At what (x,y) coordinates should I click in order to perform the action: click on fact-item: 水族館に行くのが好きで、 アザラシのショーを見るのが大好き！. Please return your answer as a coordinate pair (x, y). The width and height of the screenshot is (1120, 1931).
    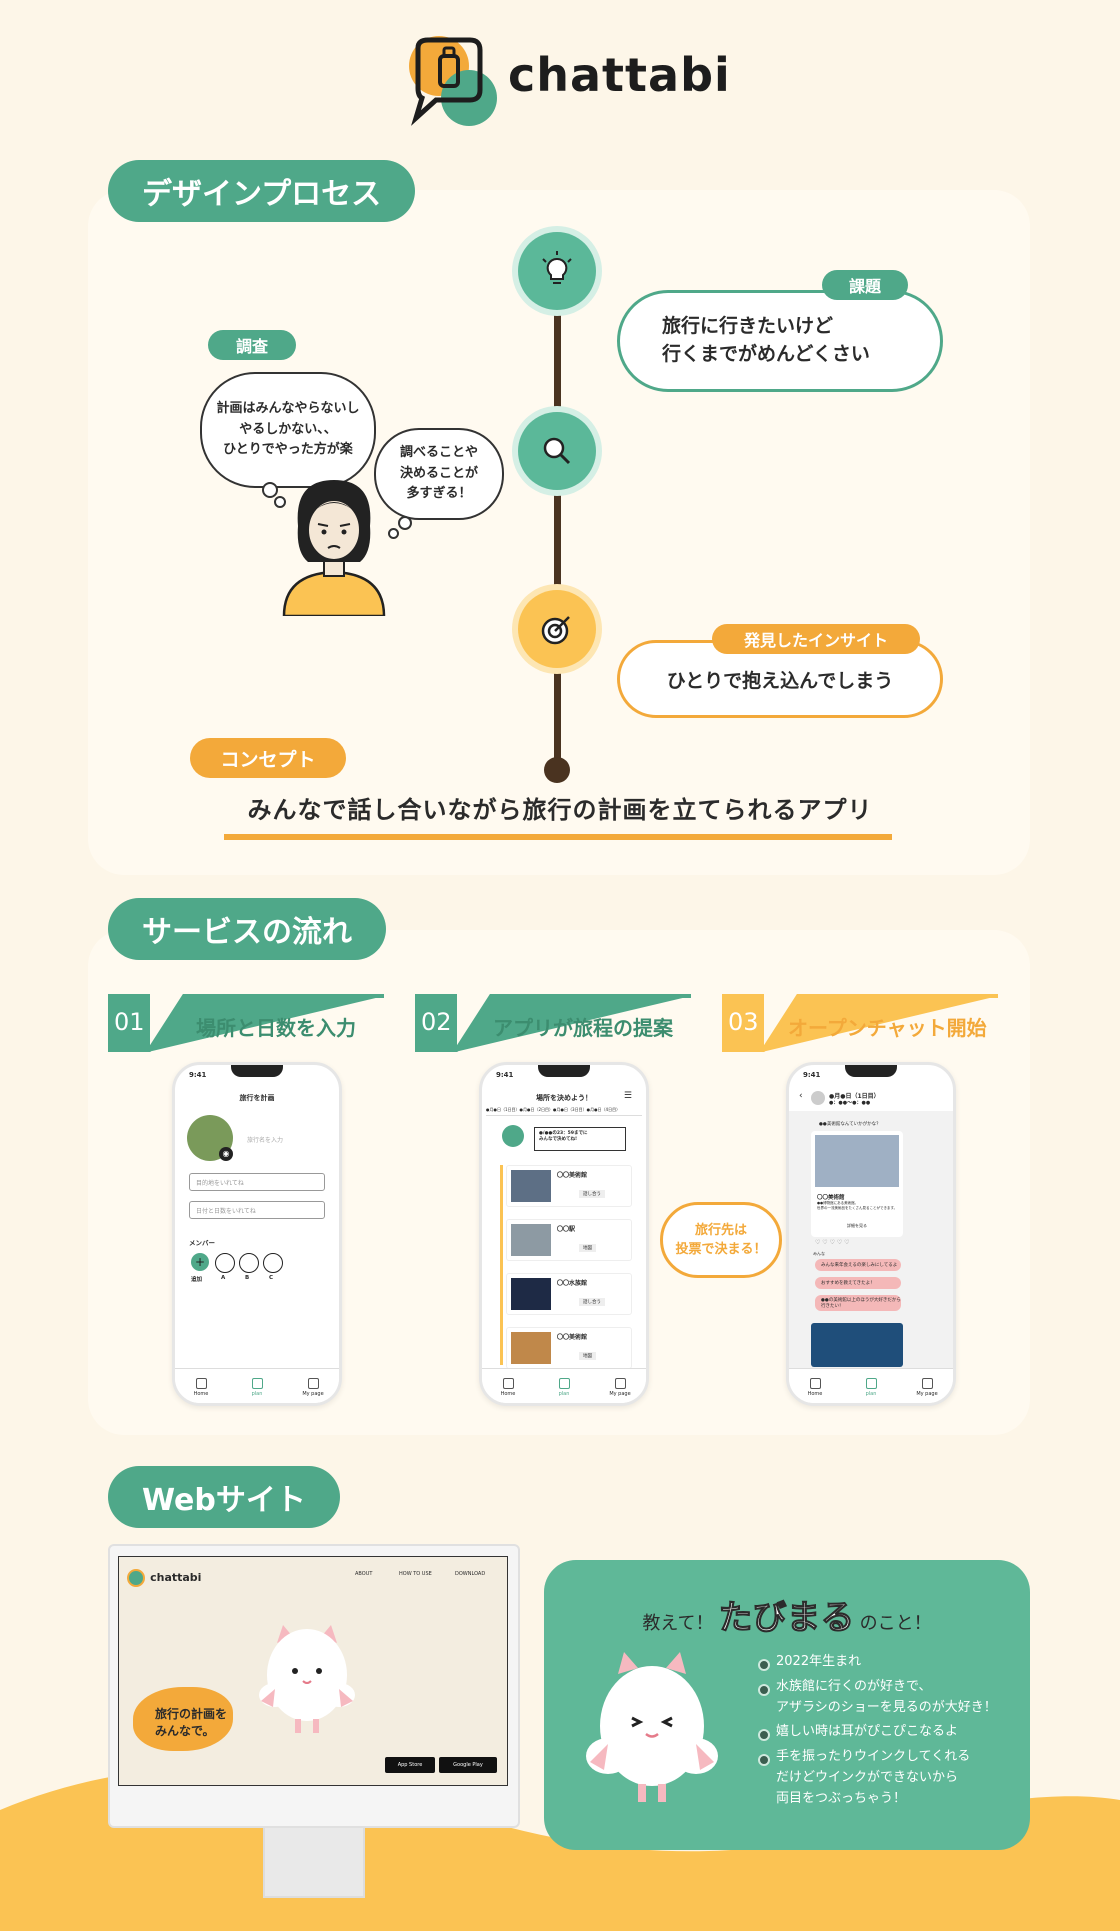
    Looking at the image, I should click on (877, 1698).